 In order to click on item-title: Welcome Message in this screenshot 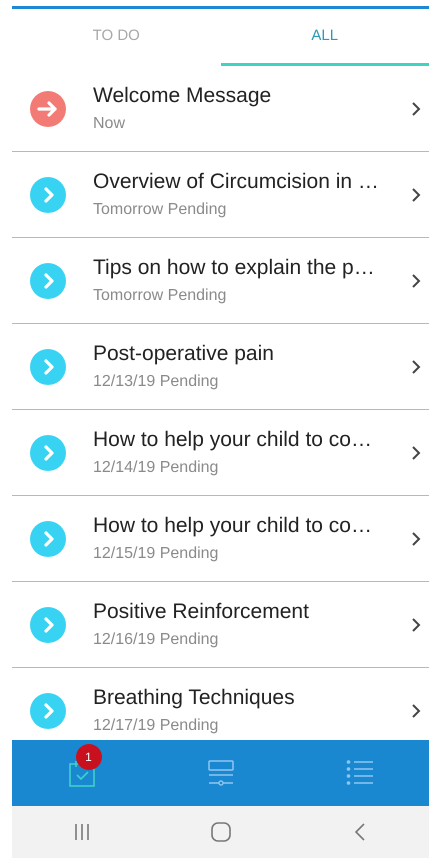, I will do `click(182, 95)`.